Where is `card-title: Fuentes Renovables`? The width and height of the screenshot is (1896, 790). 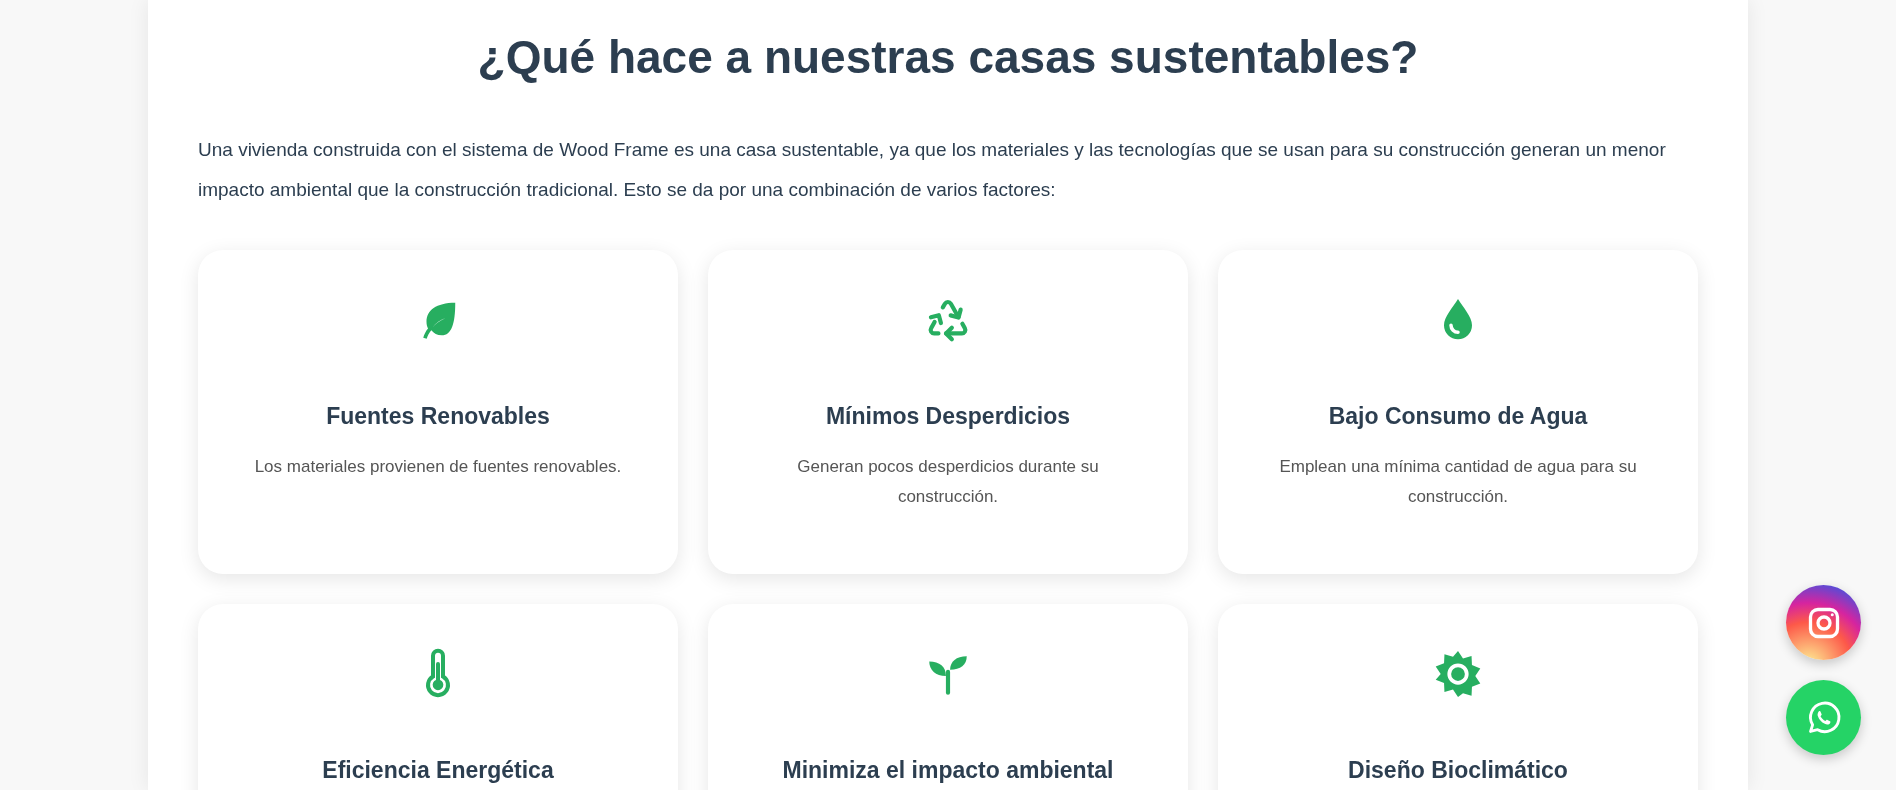
card-title: Fuentes Renovables is located at coordinates (438, 416).